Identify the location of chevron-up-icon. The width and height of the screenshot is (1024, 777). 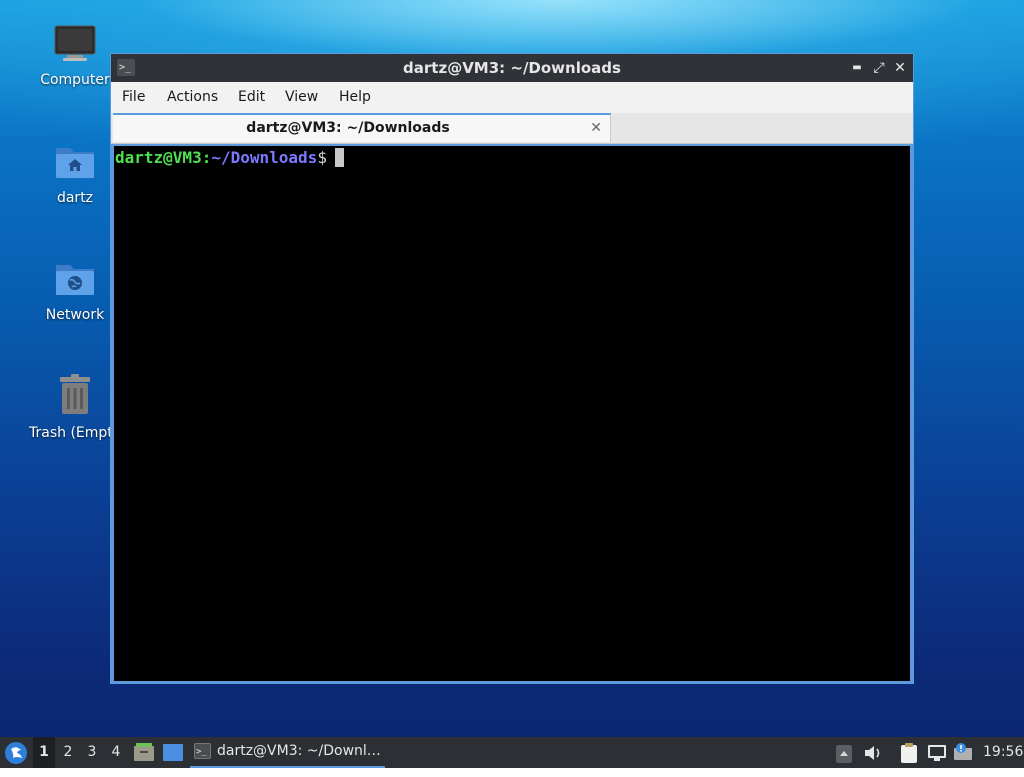
(844, 754).